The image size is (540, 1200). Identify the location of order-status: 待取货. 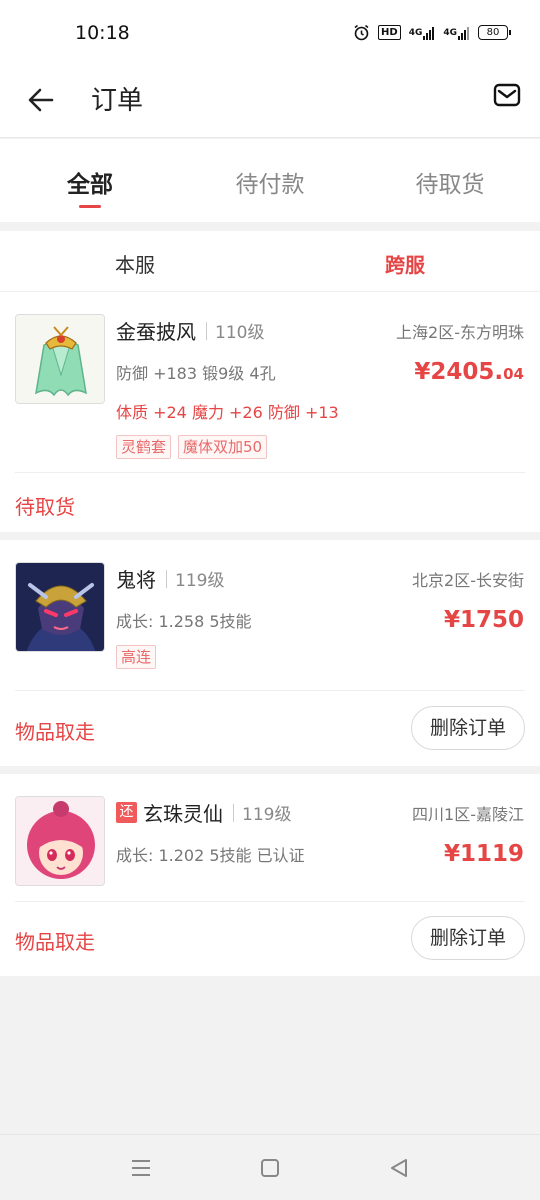
(45, 507).